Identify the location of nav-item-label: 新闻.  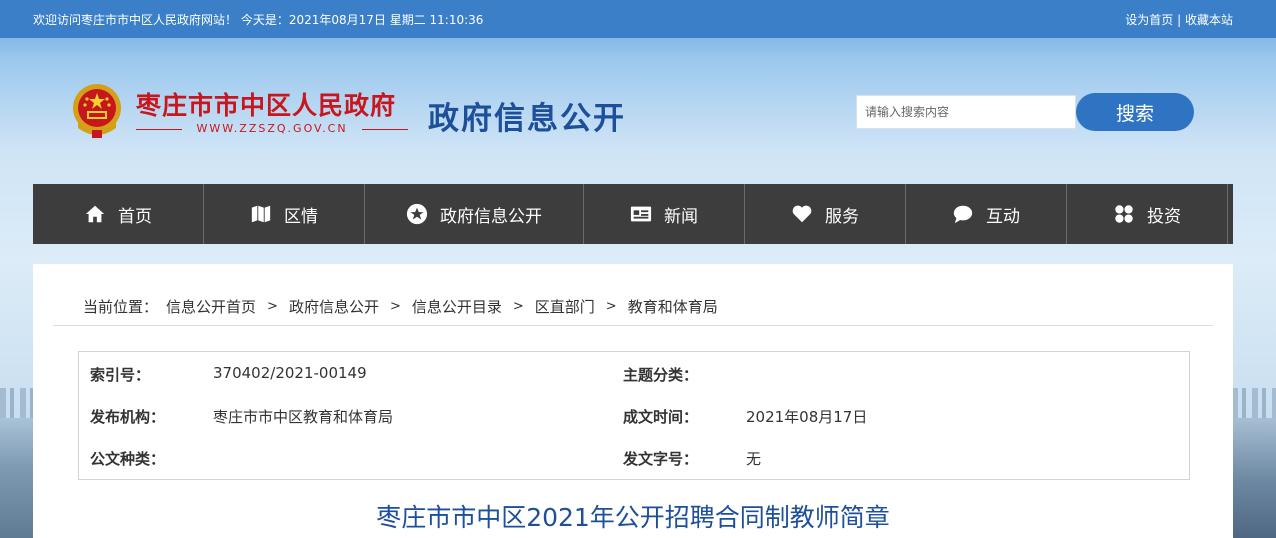
(681, 216).